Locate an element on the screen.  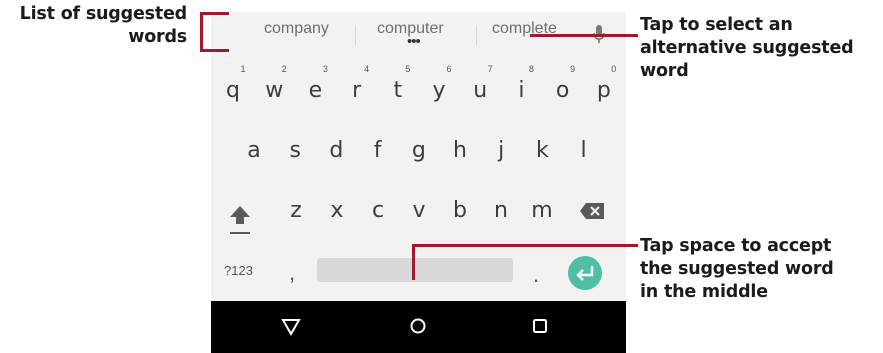
key-number-hint: 4 is located at coordinates (367, 69).